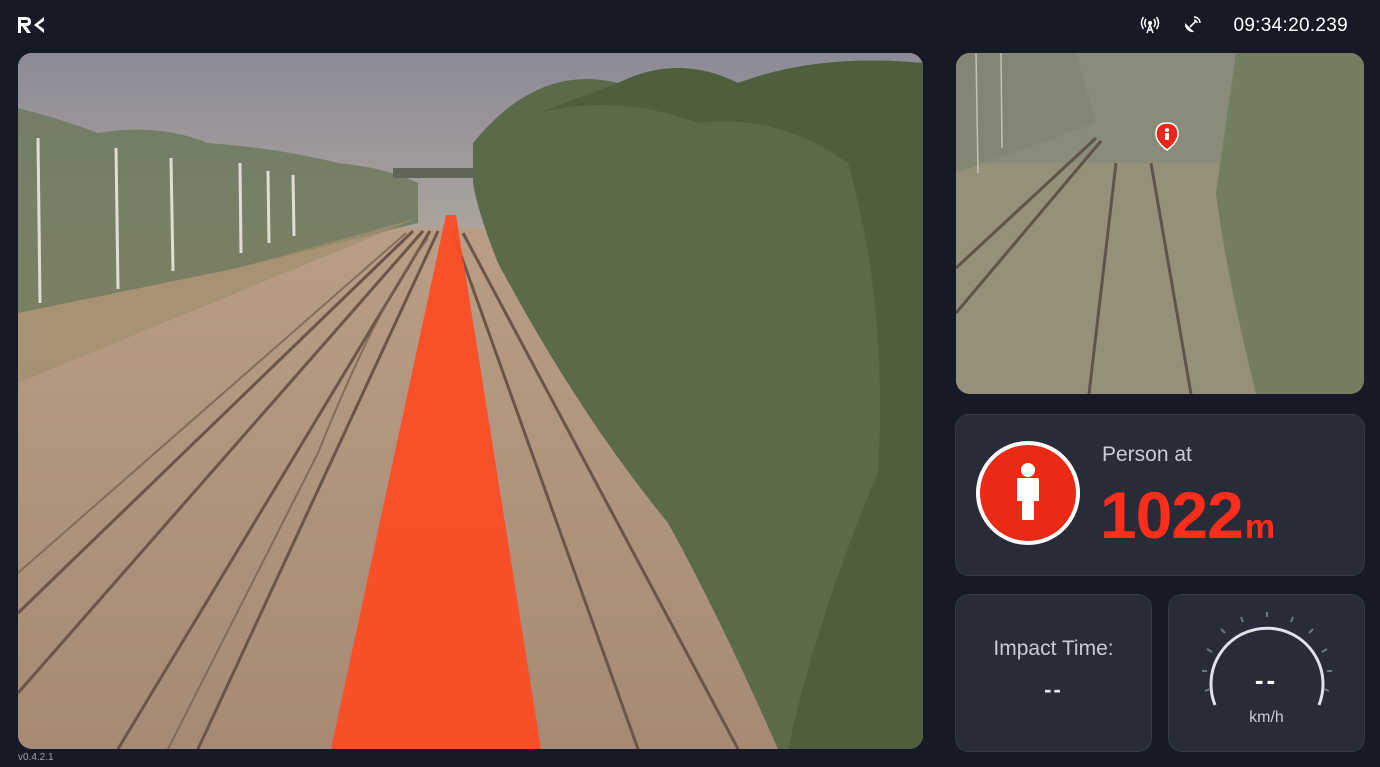  Describe the element at coordinates (1160, 223) in the screenshot. I see `zoom-track-camera` at that location.